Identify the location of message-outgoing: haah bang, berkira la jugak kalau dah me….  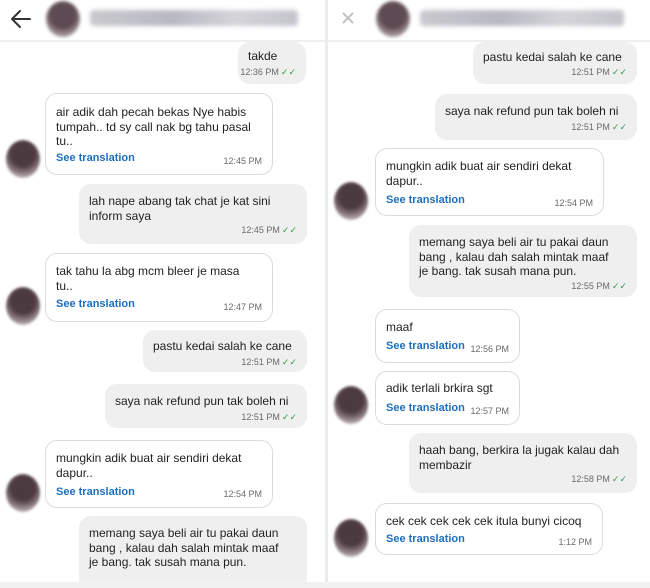
(523, 463).